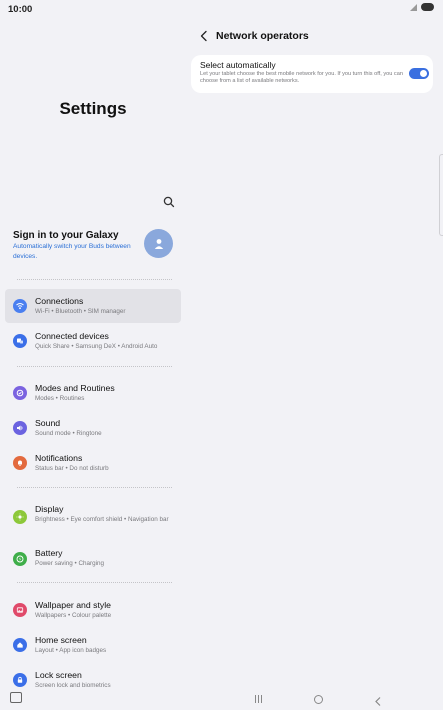  What do you see at coordinates (16, 697) in the screenshot?
I see `keyboard-icon` at bounding box center [16, 697].